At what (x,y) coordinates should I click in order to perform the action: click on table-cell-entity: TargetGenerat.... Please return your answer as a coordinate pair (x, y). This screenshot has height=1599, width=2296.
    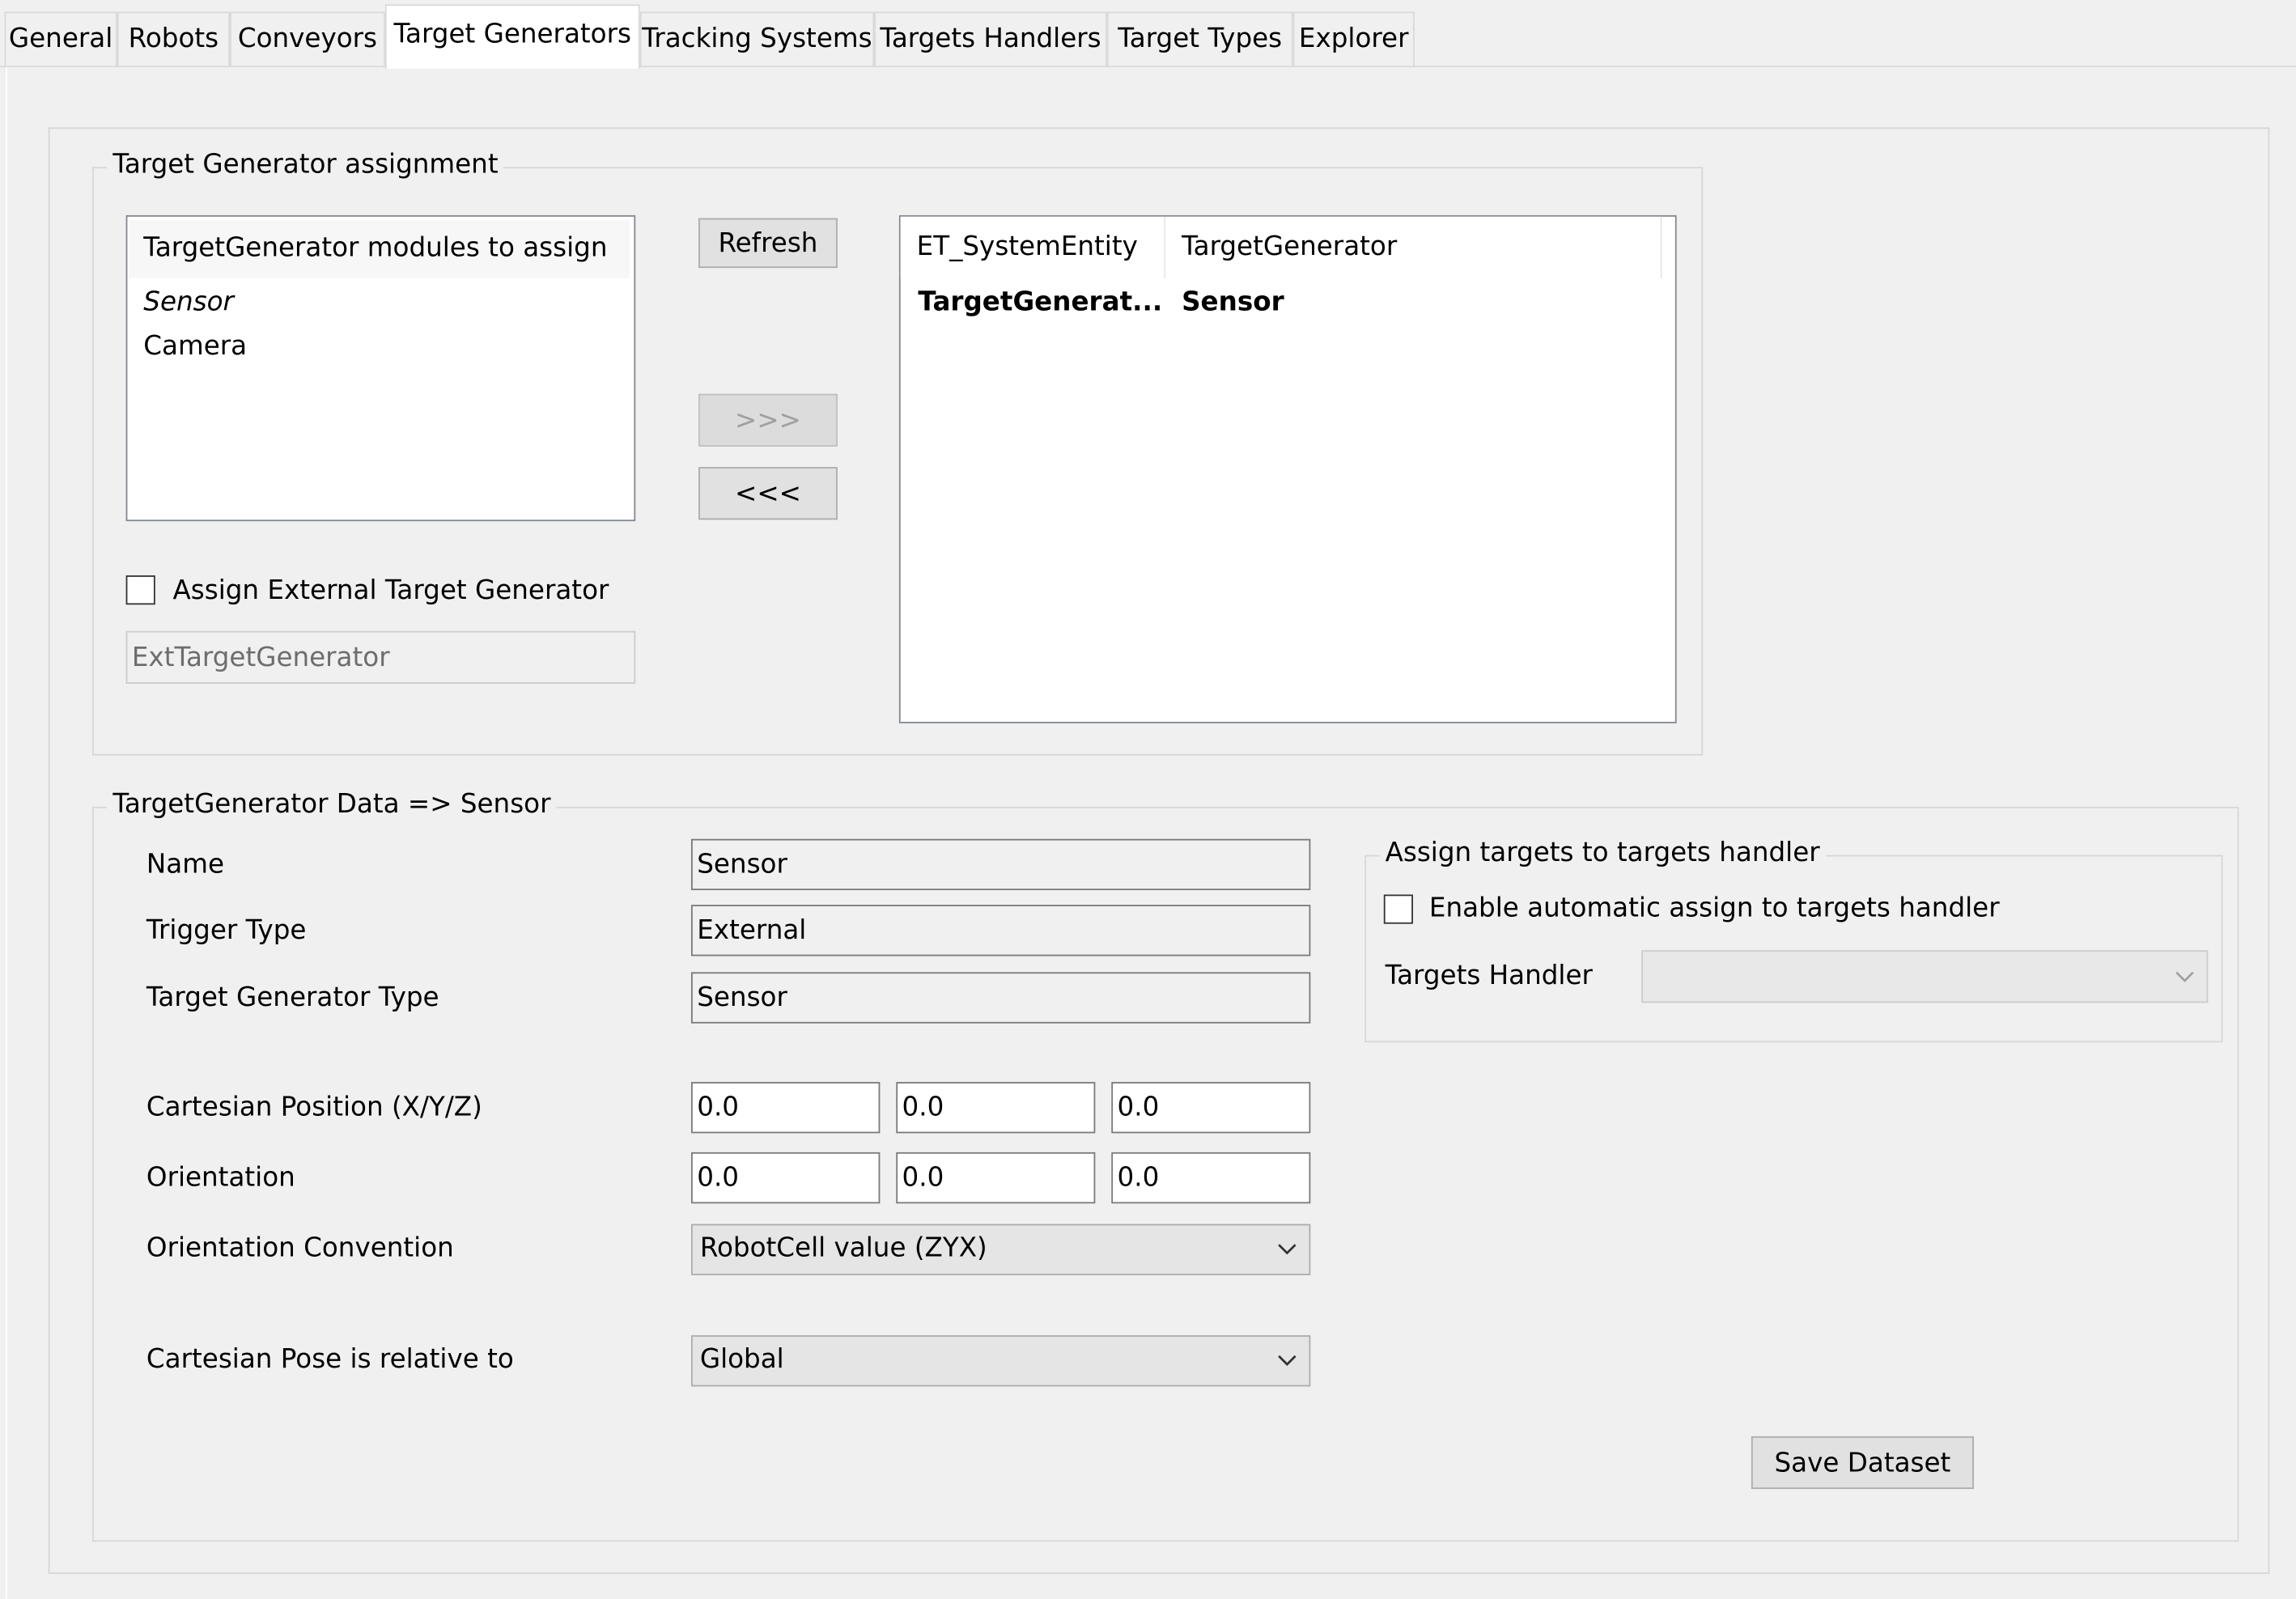
    Looking at the image, I should click on (1040, 302).